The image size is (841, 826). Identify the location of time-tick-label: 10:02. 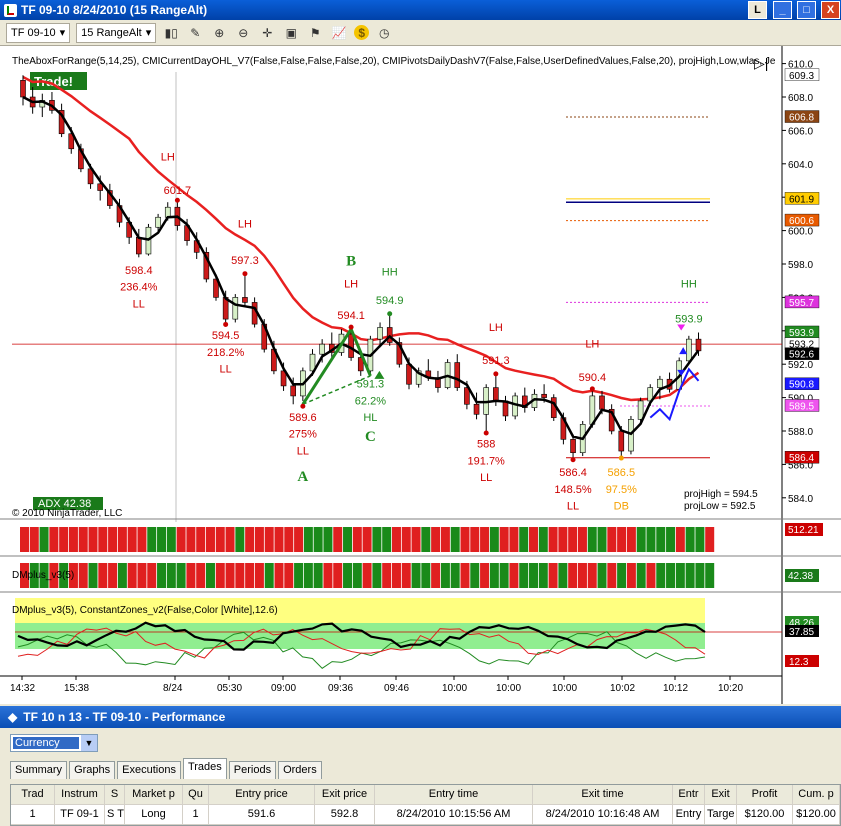
(622, 688).